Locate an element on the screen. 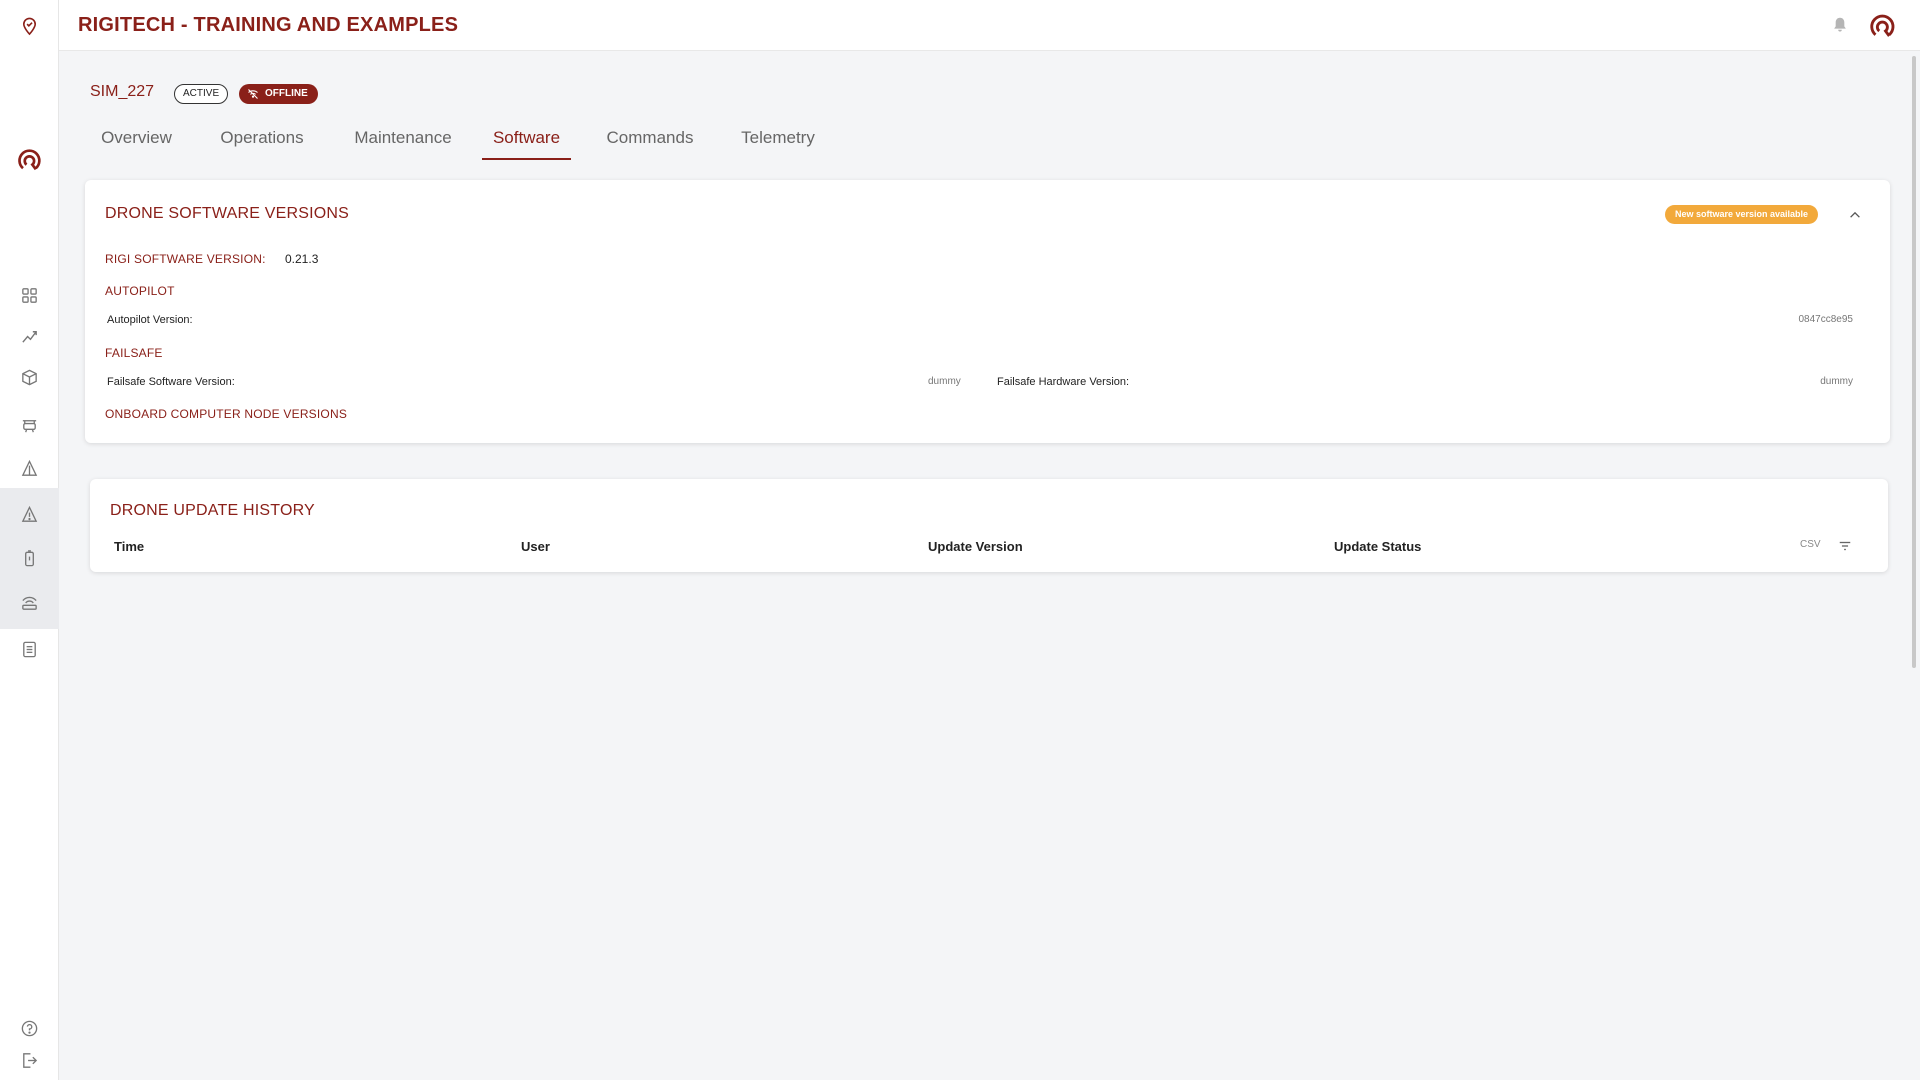 The image size is (1920, 1080). autopilot-version-value: 0847cc8e95 is located at coordinates (1826, 319).